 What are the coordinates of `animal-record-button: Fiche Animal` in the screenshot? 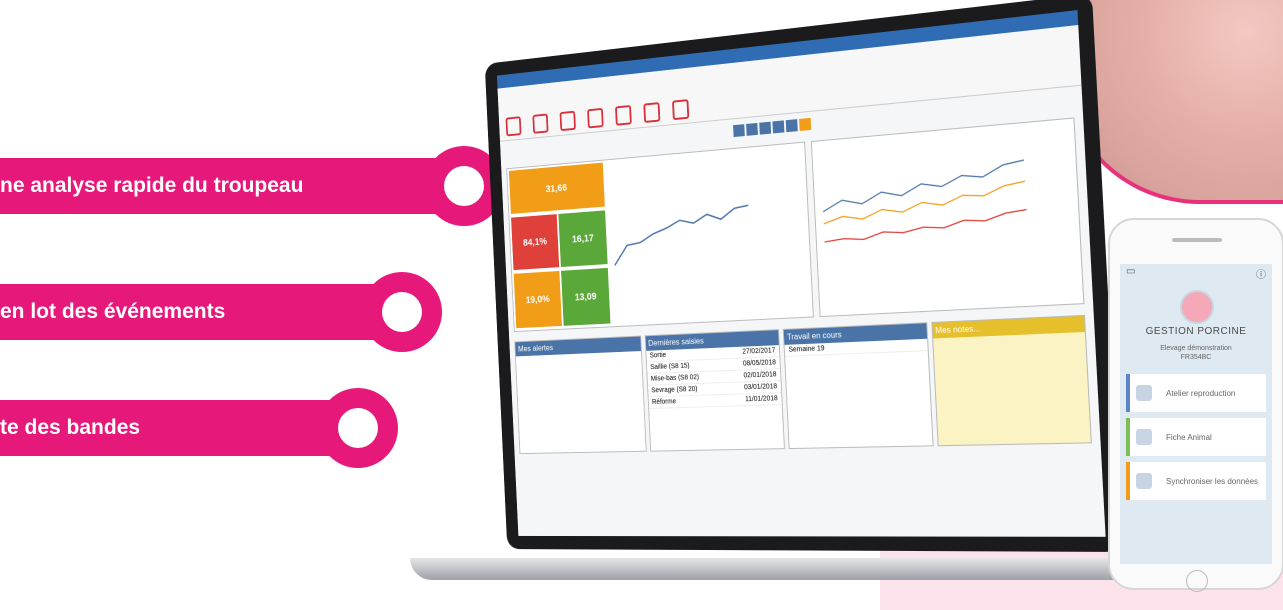 It's located at (1196, 437).